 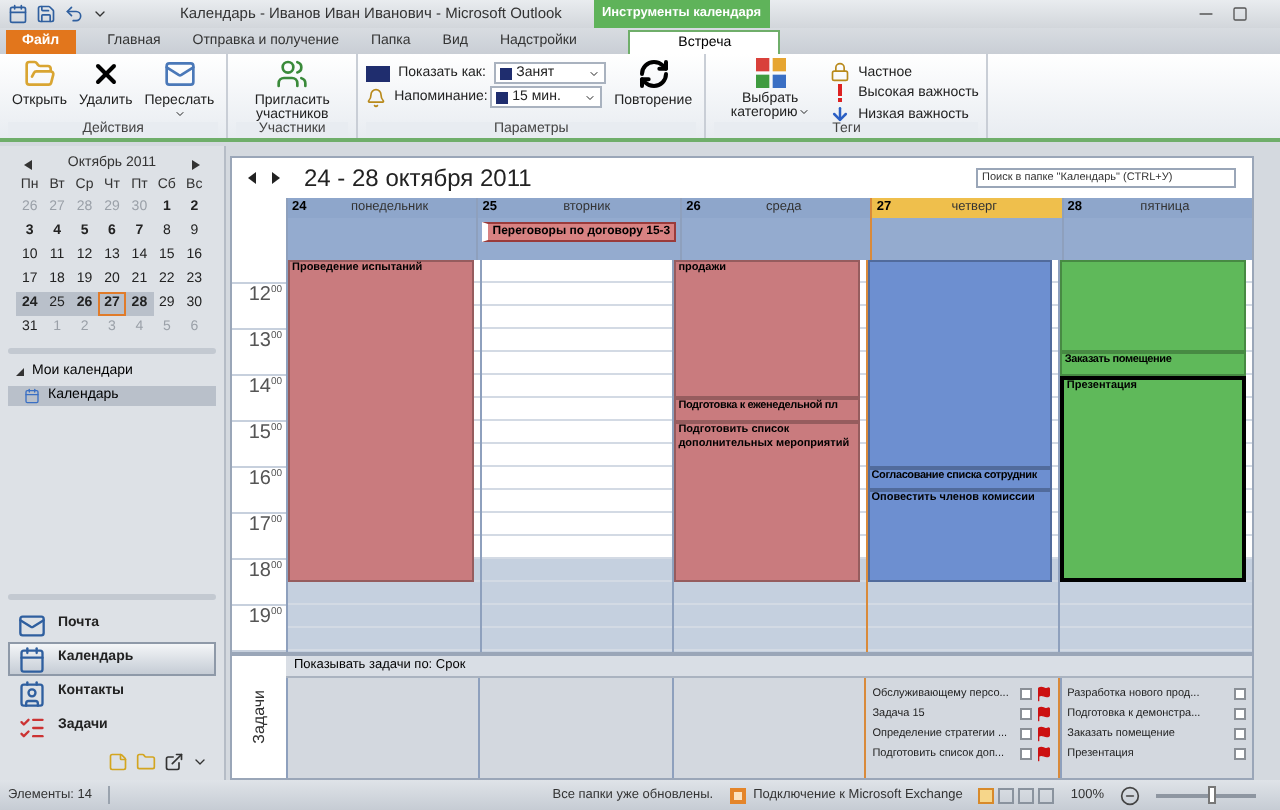 I want to click on previous-week-icon, so click(x=252, y=178).